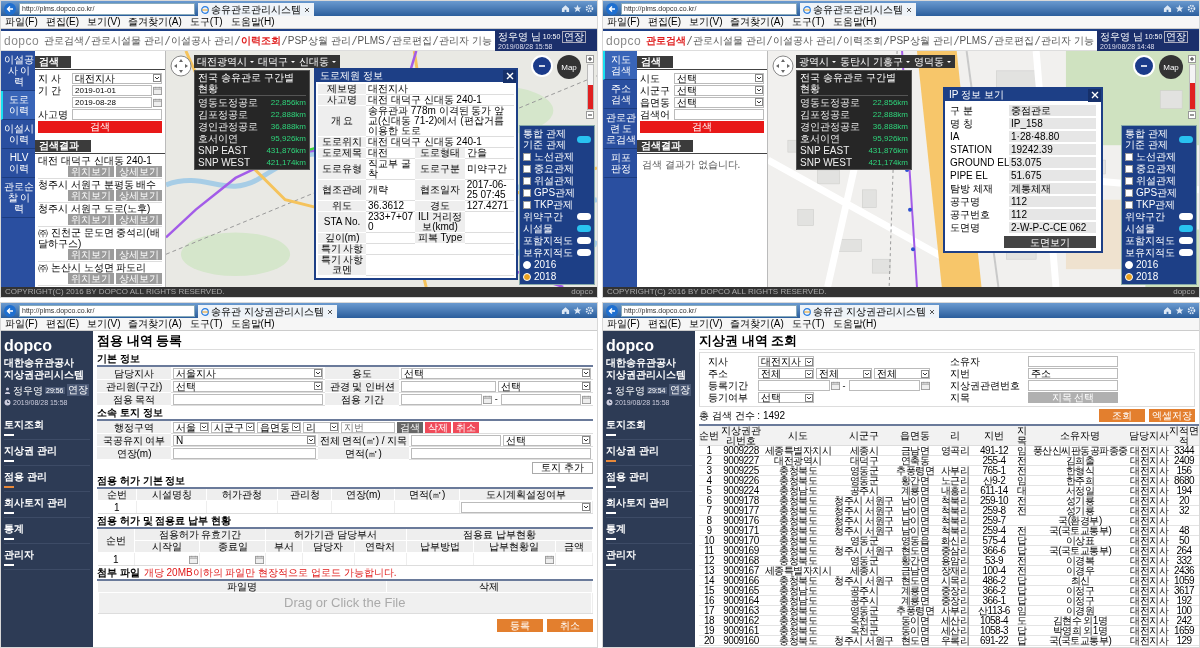 The image size is (1200, 648). What do you see at coordinates (1192, 59) in the screenshot?
I see `plus-icon` at bounding box center [1192, 59].